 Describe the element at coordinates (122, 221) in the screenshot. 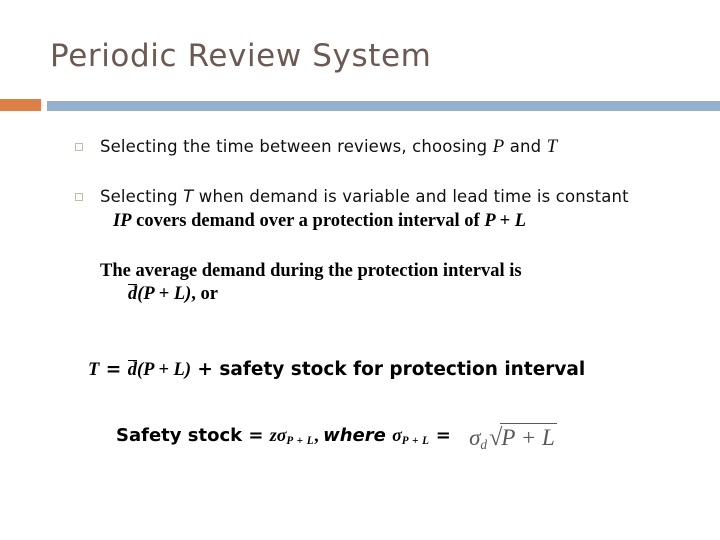

I see `ip-symbol: IP` at that location.